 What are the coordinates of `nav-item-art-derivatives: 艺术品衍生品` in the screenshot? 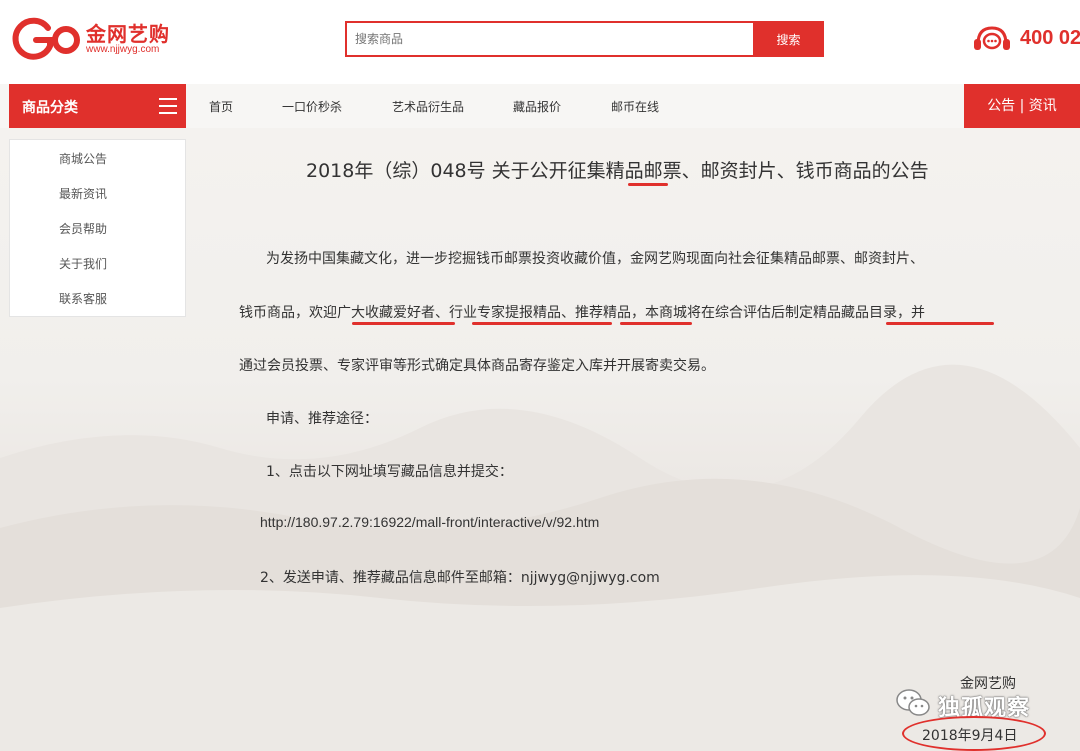 It's located at (428, 106).